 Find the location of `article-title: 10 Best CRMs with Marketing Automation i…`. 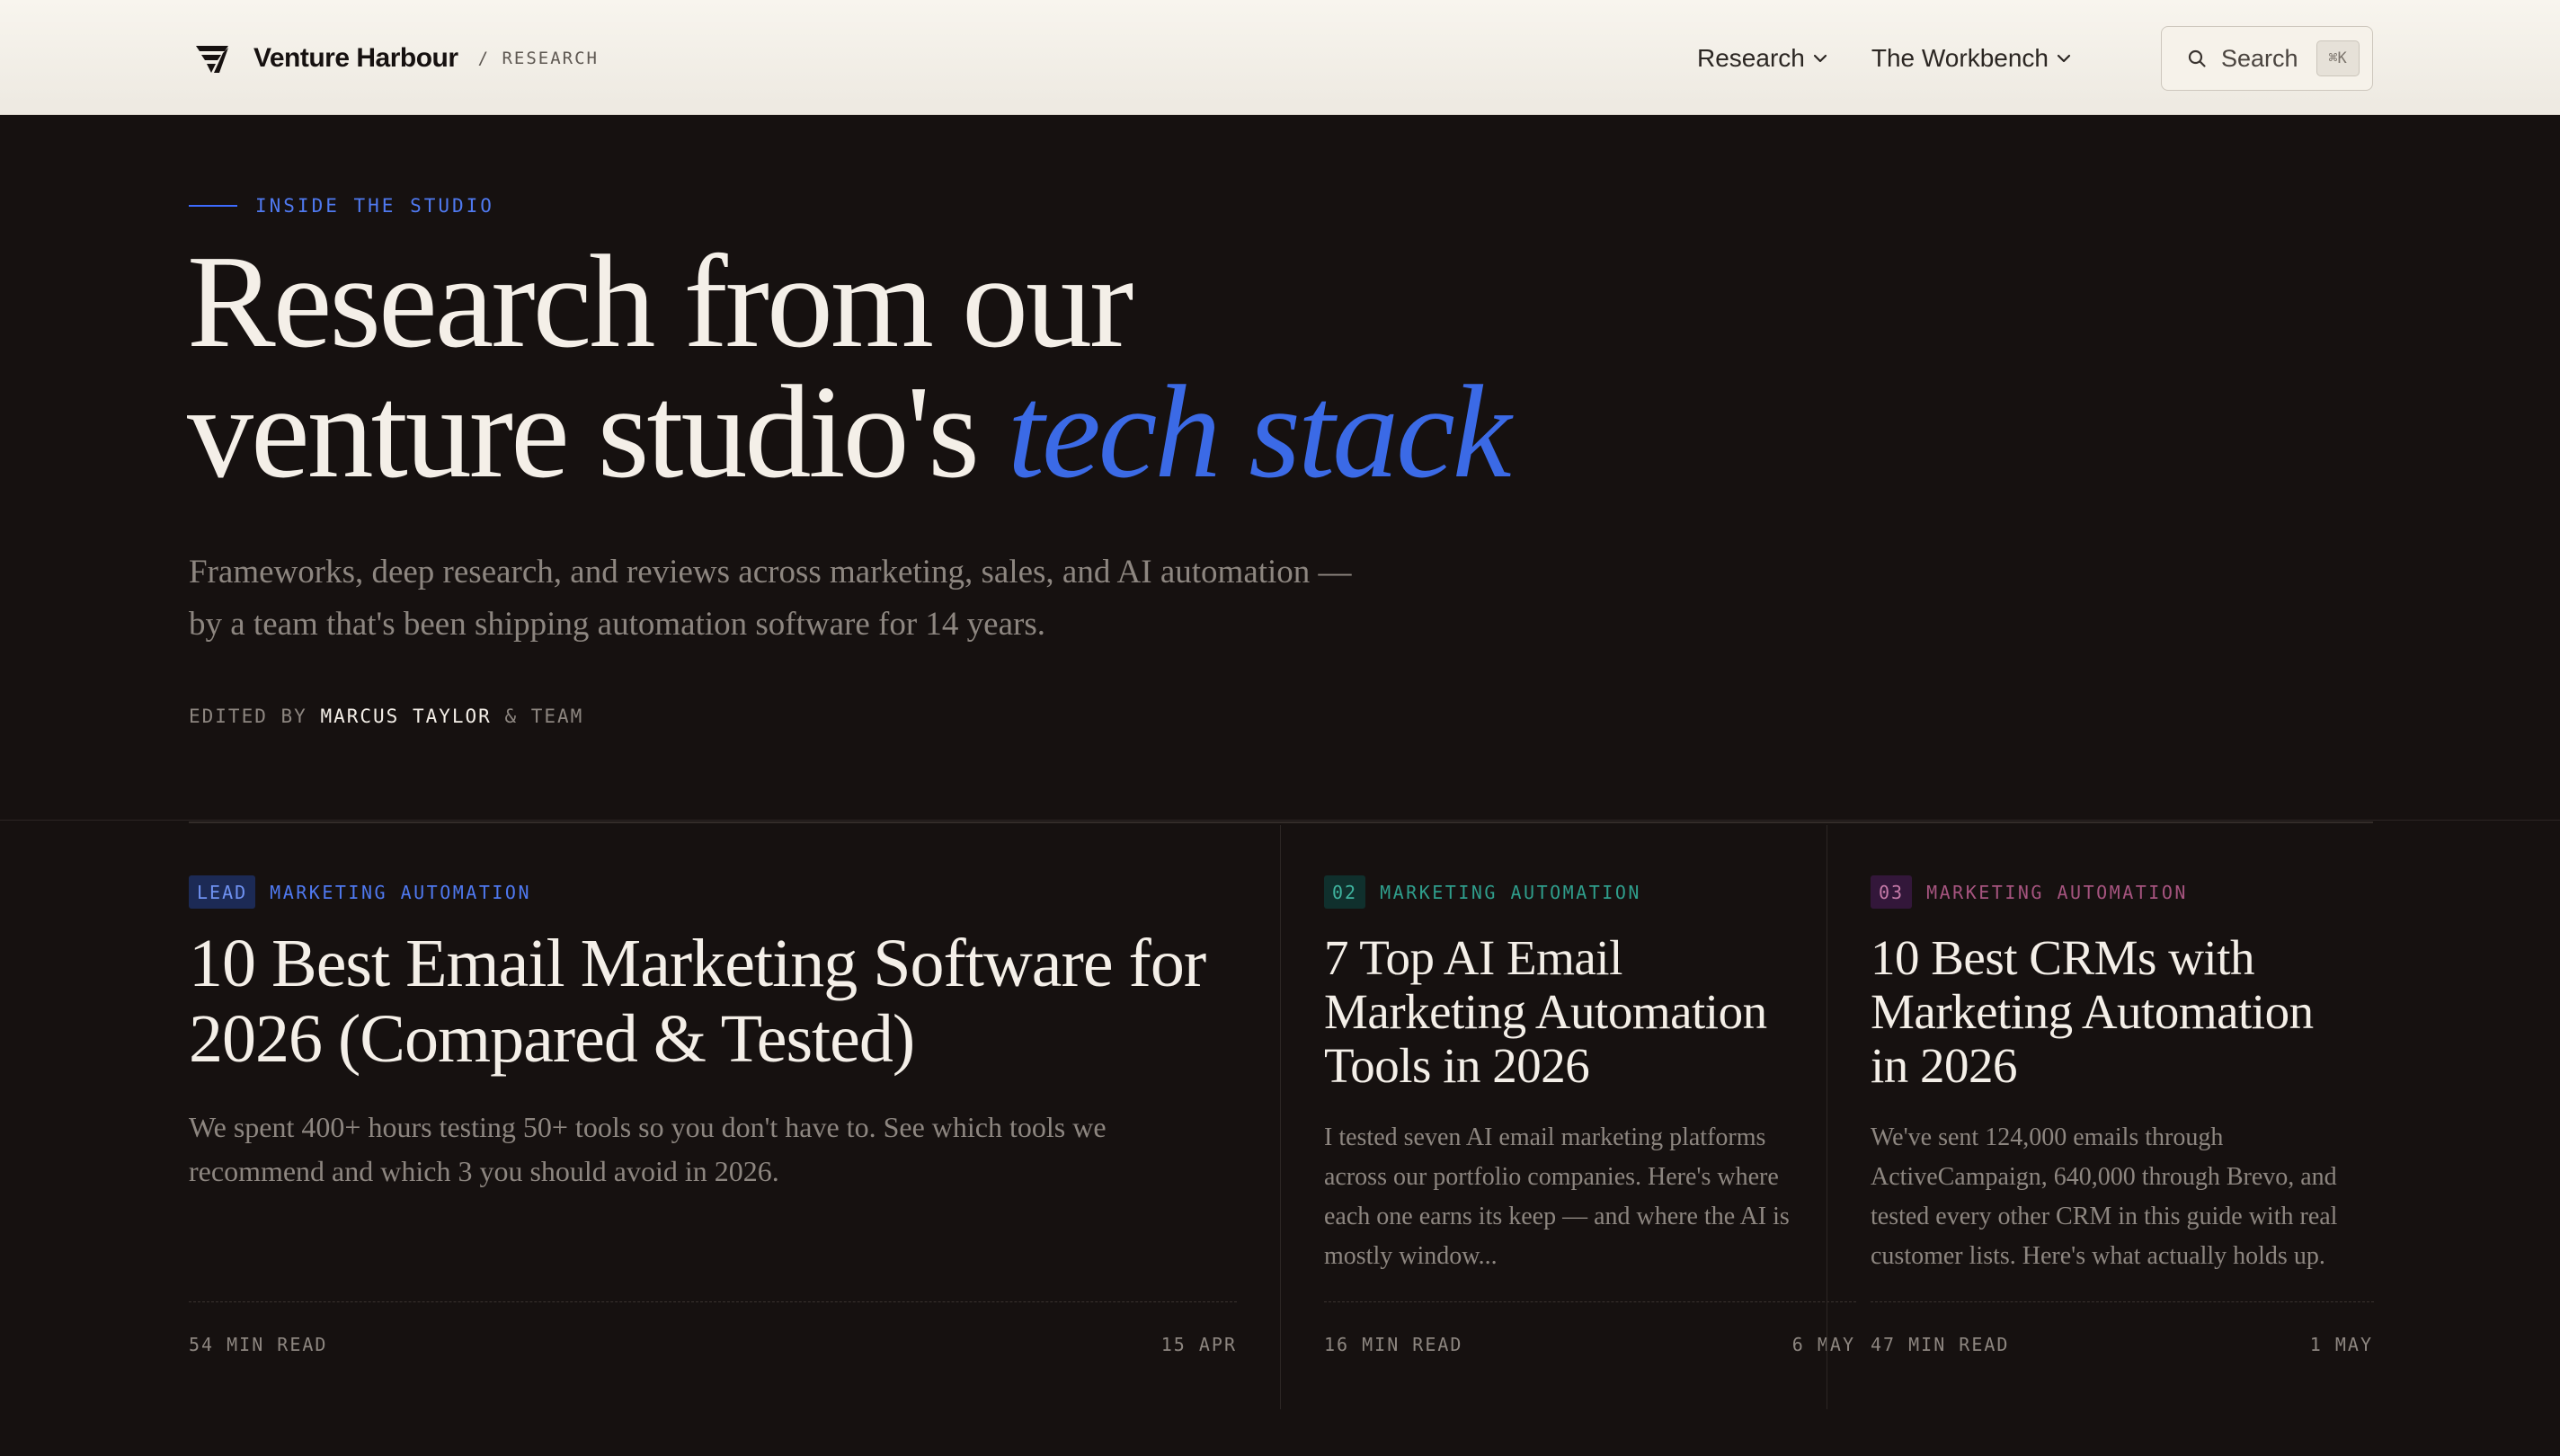

article-title: 10 Best CRMs with Marketing Automation i… is located at coordinates (2095, 1012).